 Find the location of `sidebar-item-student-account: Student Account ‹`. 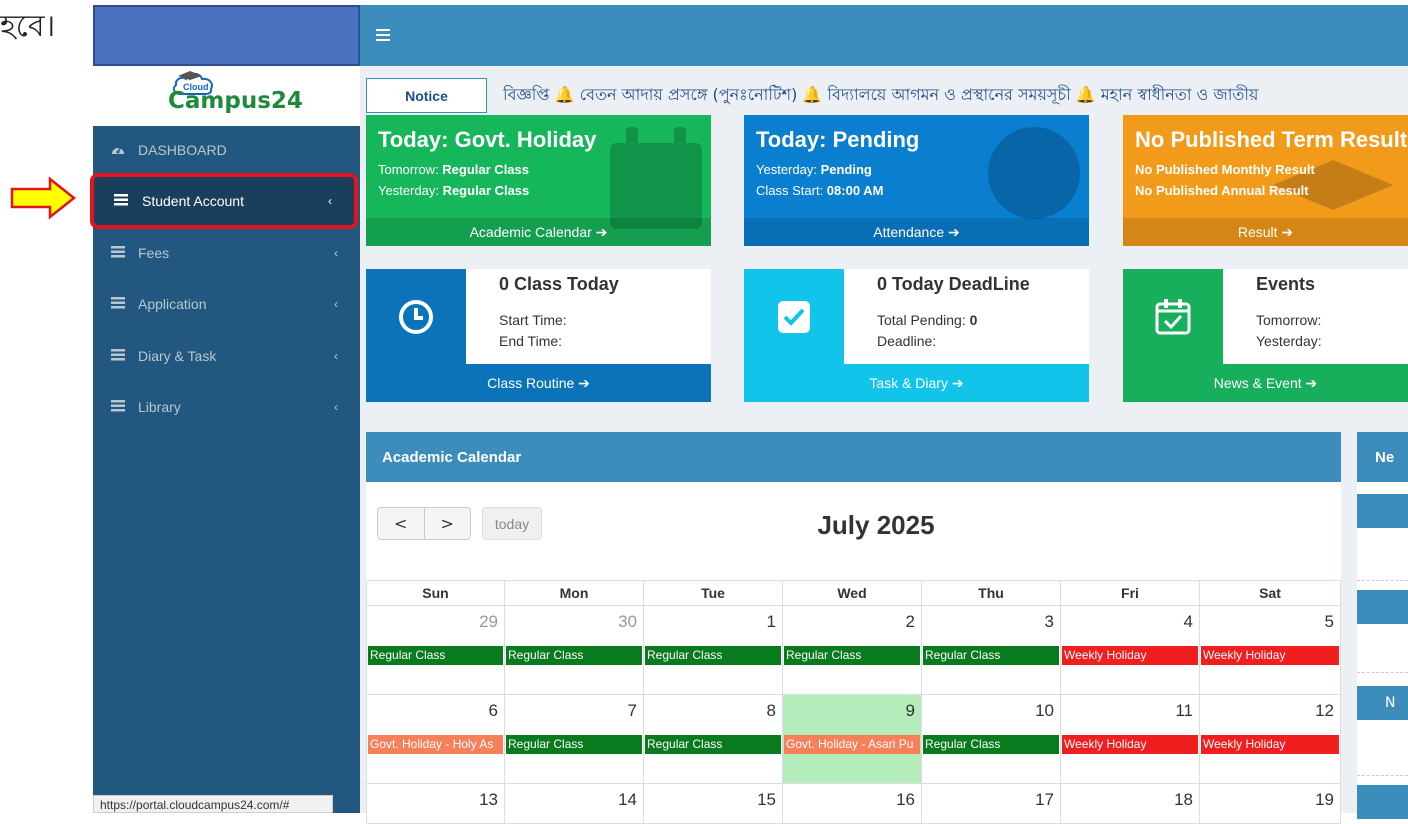

sidebar-item-student-account: Student Account ‹ is located at coordinates (224, 201).